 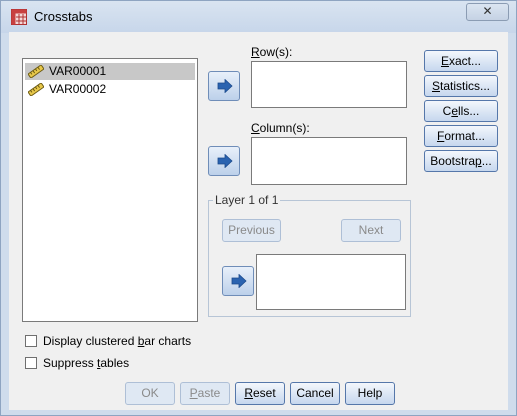 What do you see at coordinates (331, 282) in the screenshot?
I see `layer-target-list` at bounding box center [331, 282].